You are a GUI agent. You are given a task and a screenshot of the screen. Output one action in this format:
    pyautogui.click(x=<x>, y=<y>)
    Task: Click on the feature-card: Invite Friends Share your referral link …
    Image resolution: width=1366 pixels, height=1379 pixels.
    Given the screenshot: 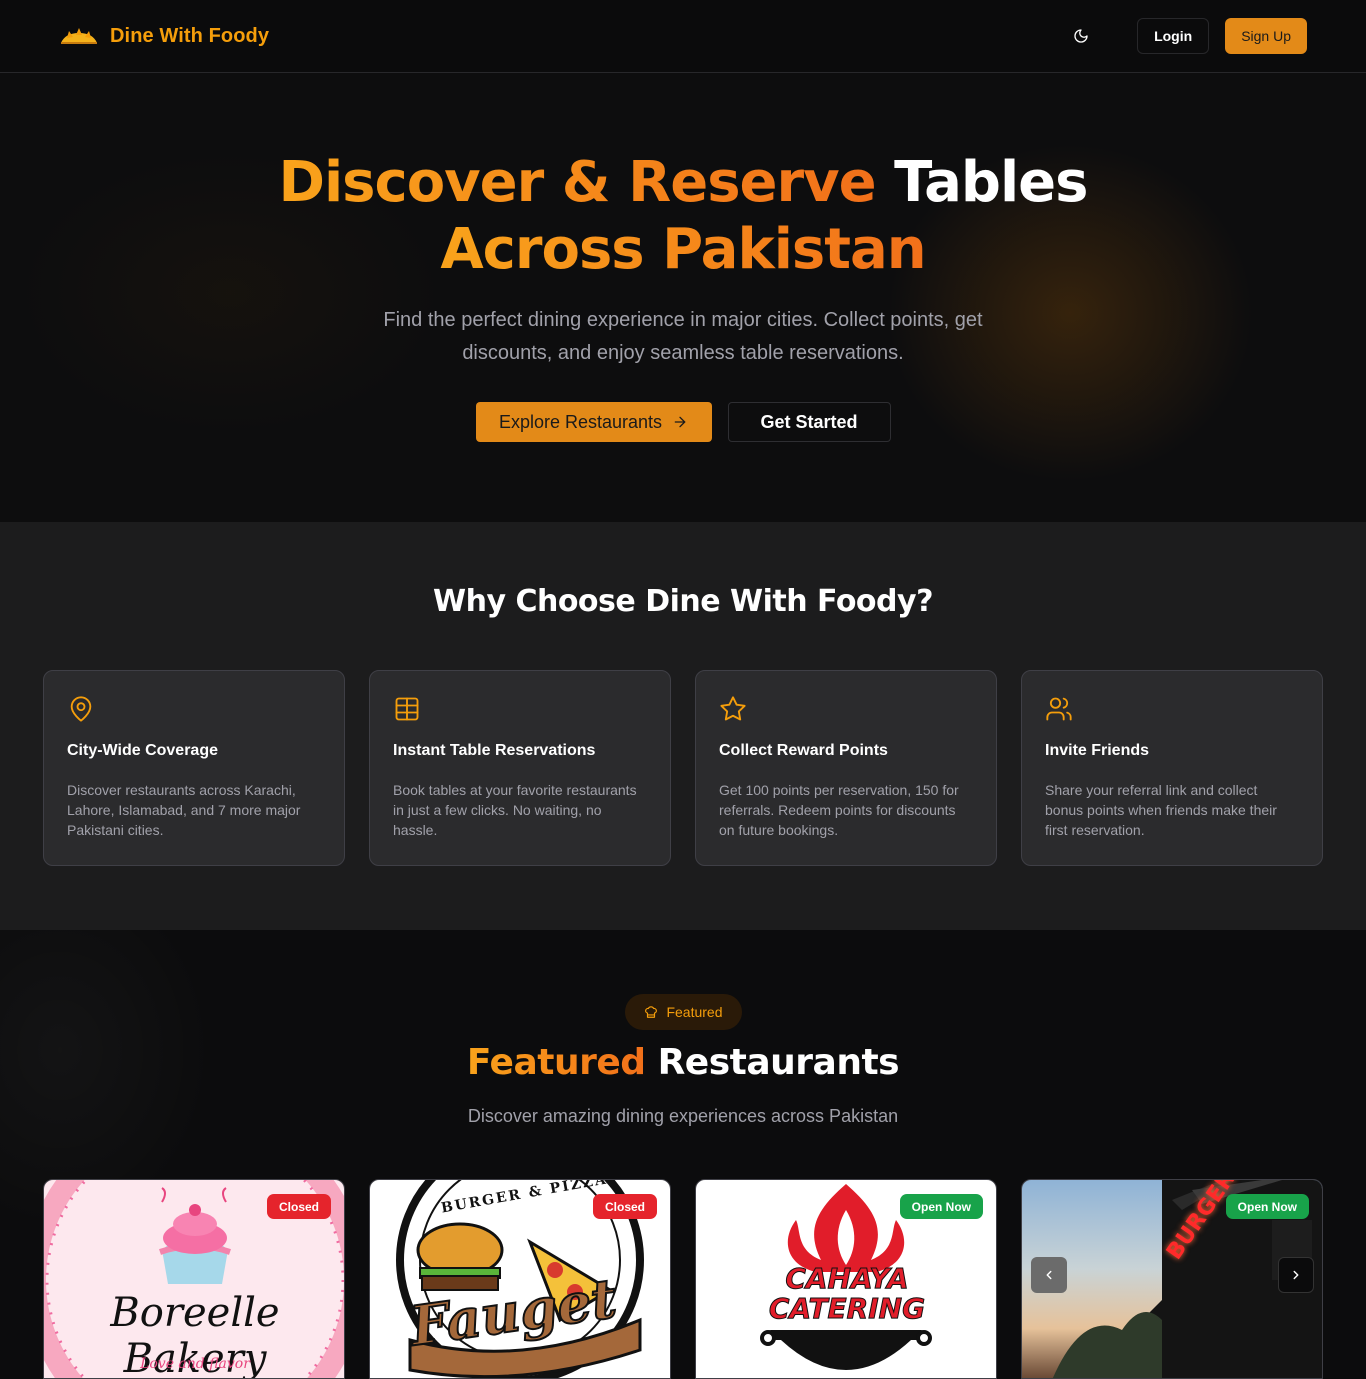 What is the action you would take?
    pyautogui.click(x=1172, y=768)
    